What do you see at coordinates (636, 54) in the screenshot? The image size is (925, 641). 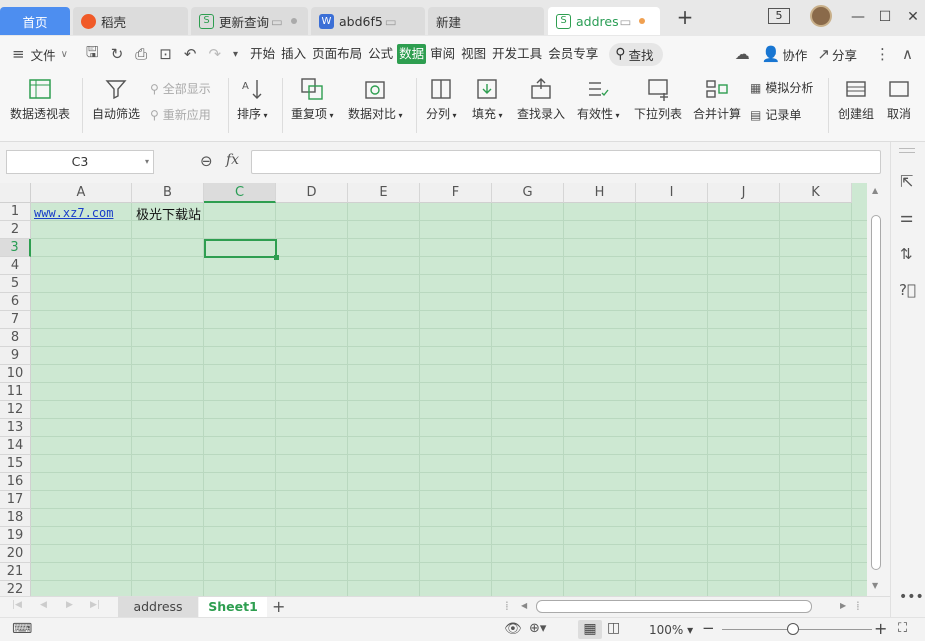 I see `search-box: ⚲ 查找` at bounding box center [636, 54].